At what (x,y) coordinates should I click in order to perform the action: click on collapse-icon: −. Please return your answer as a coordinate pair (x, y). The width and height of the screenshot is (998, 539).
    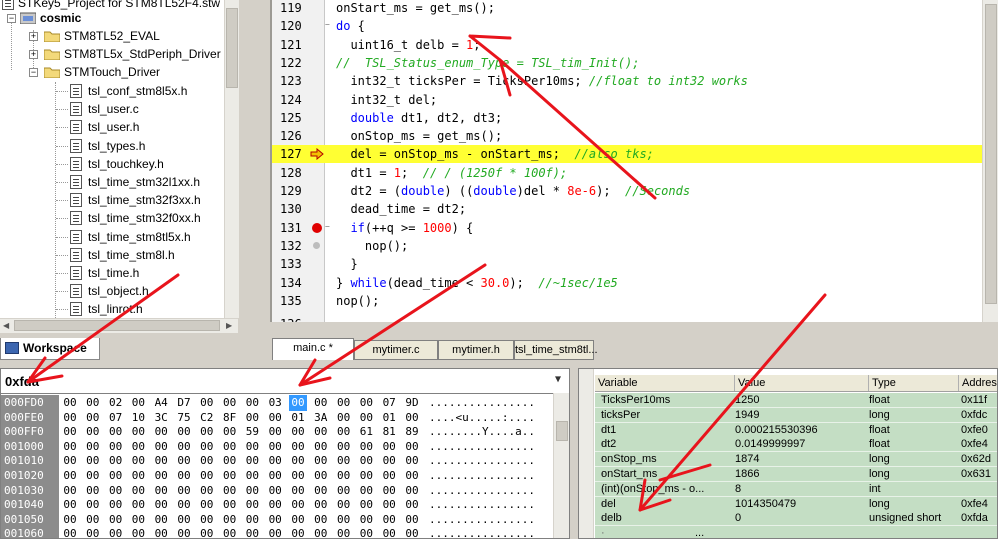
    Looking at the image, I should click on (33, 72).